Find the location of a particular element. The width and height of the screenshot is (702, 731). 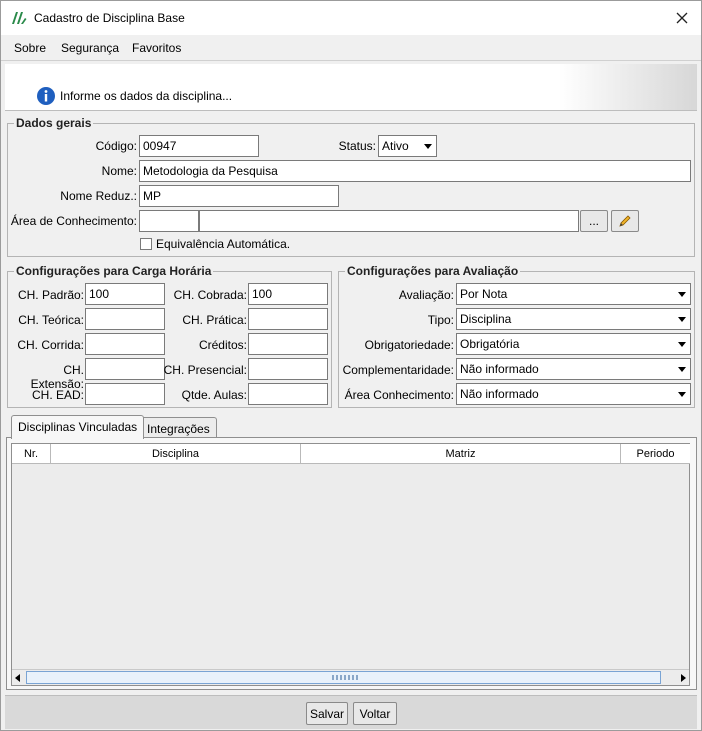

tab-disciplinas-vinculadas: Disciplinas Vinculadas is located at coordinates (78, 427).